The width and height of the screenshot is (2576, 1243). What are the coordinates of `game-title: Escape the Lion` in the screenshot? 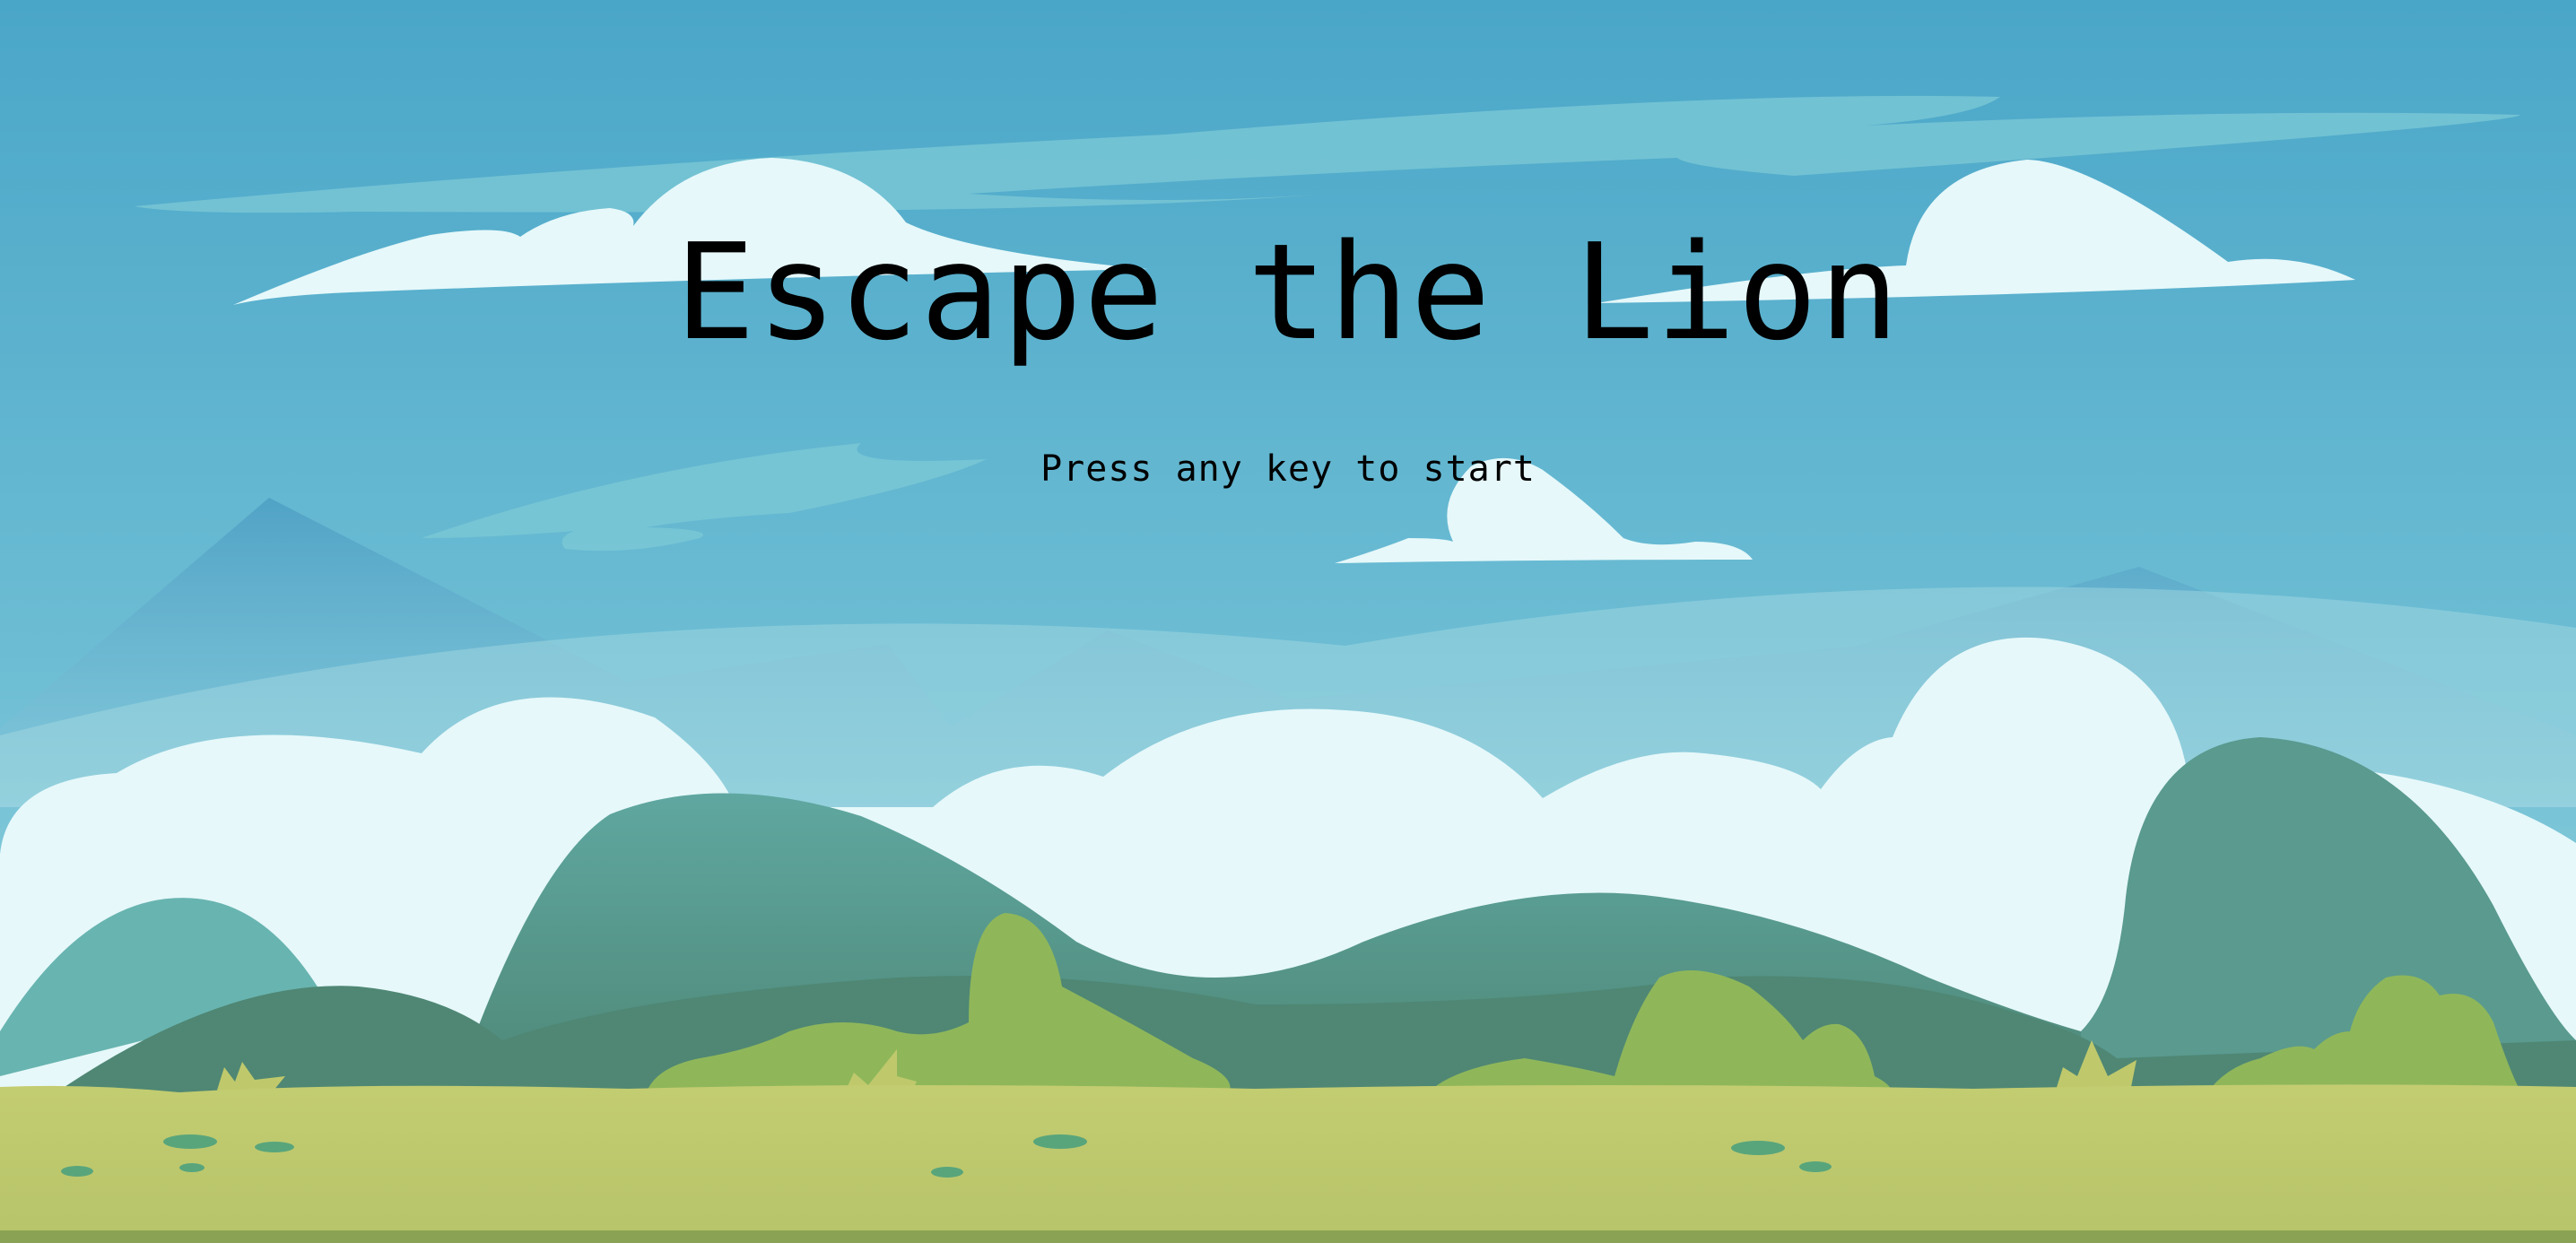 It's located at (1288, 292).